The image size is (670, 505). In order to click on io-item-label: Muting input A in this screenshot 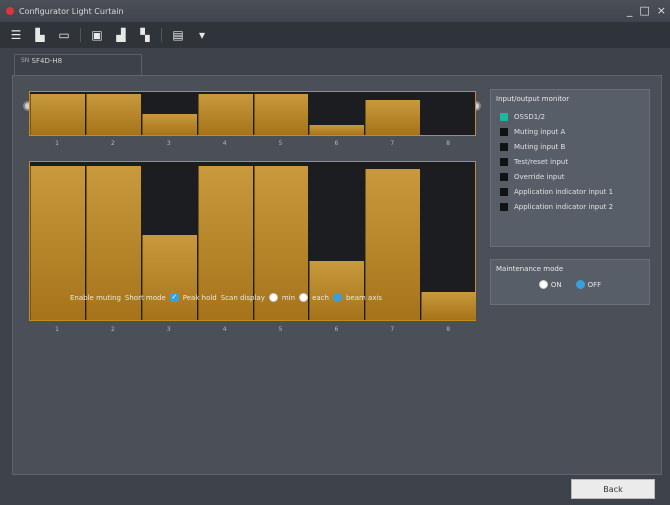, I will do `click(540, 131)`.